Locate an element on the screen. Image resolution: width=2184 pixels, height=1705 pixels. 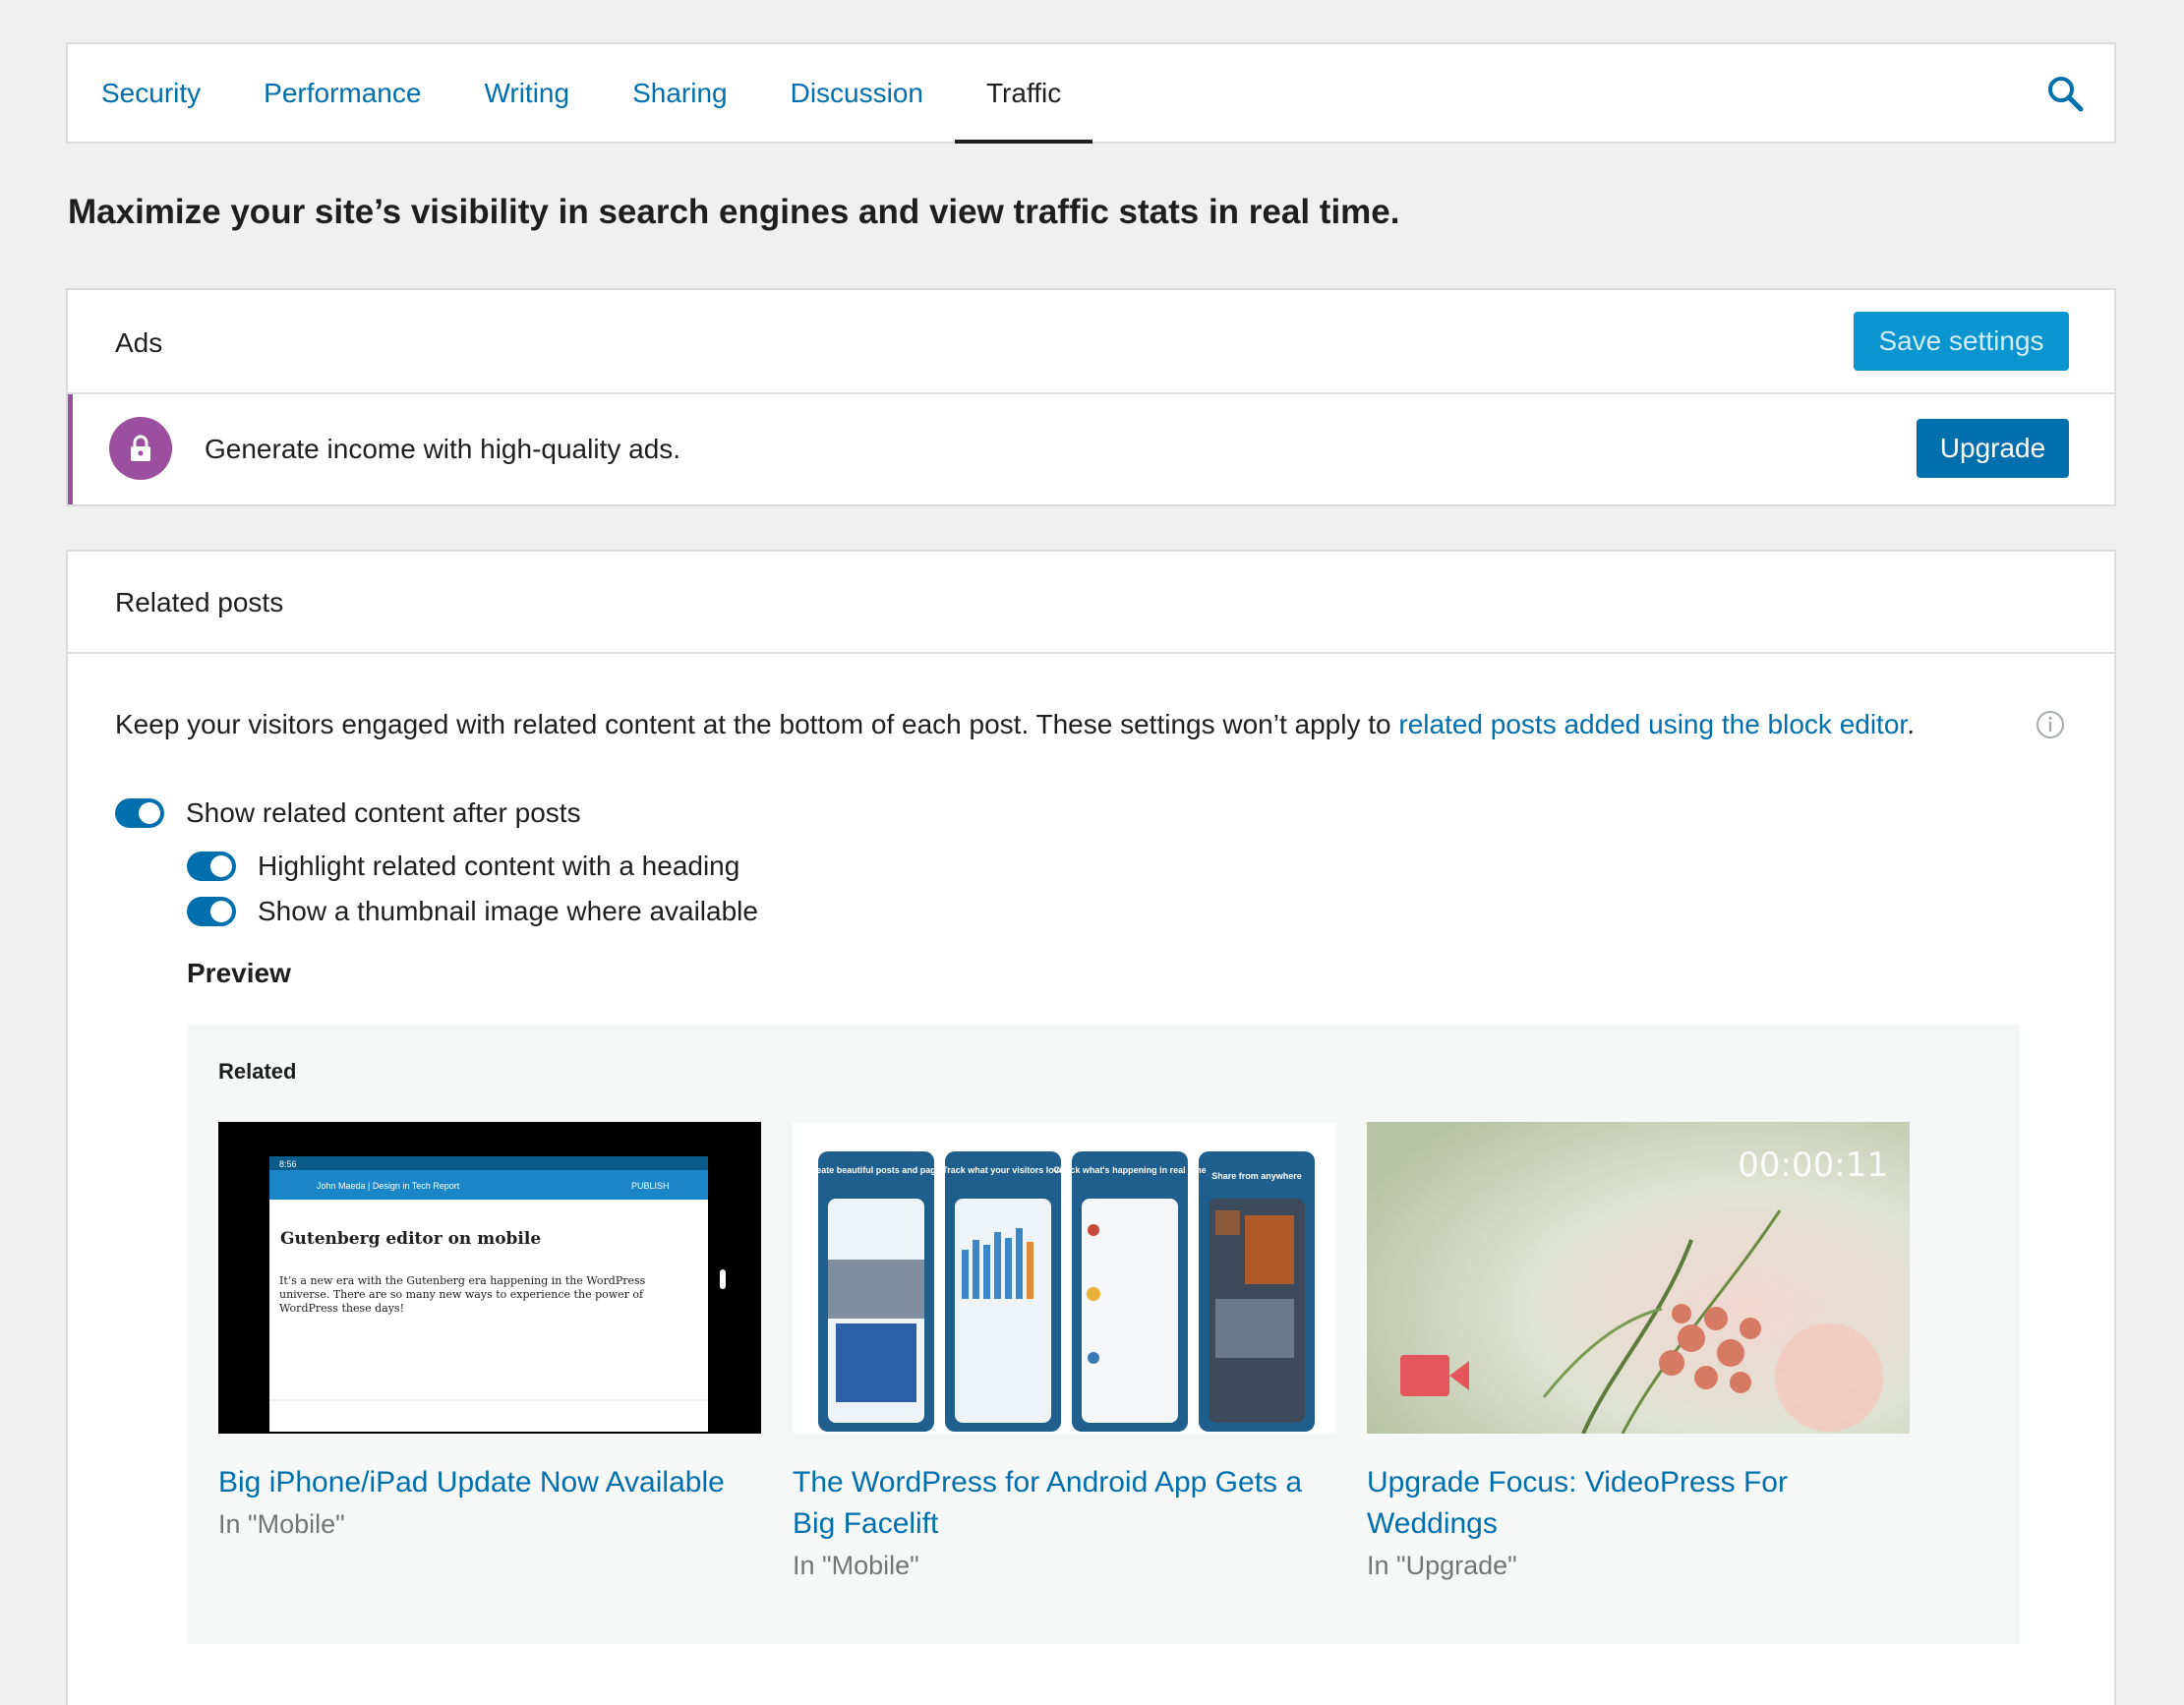
screen-caption: Create beautiful posts and pages is located at coordinates (876, 1170).